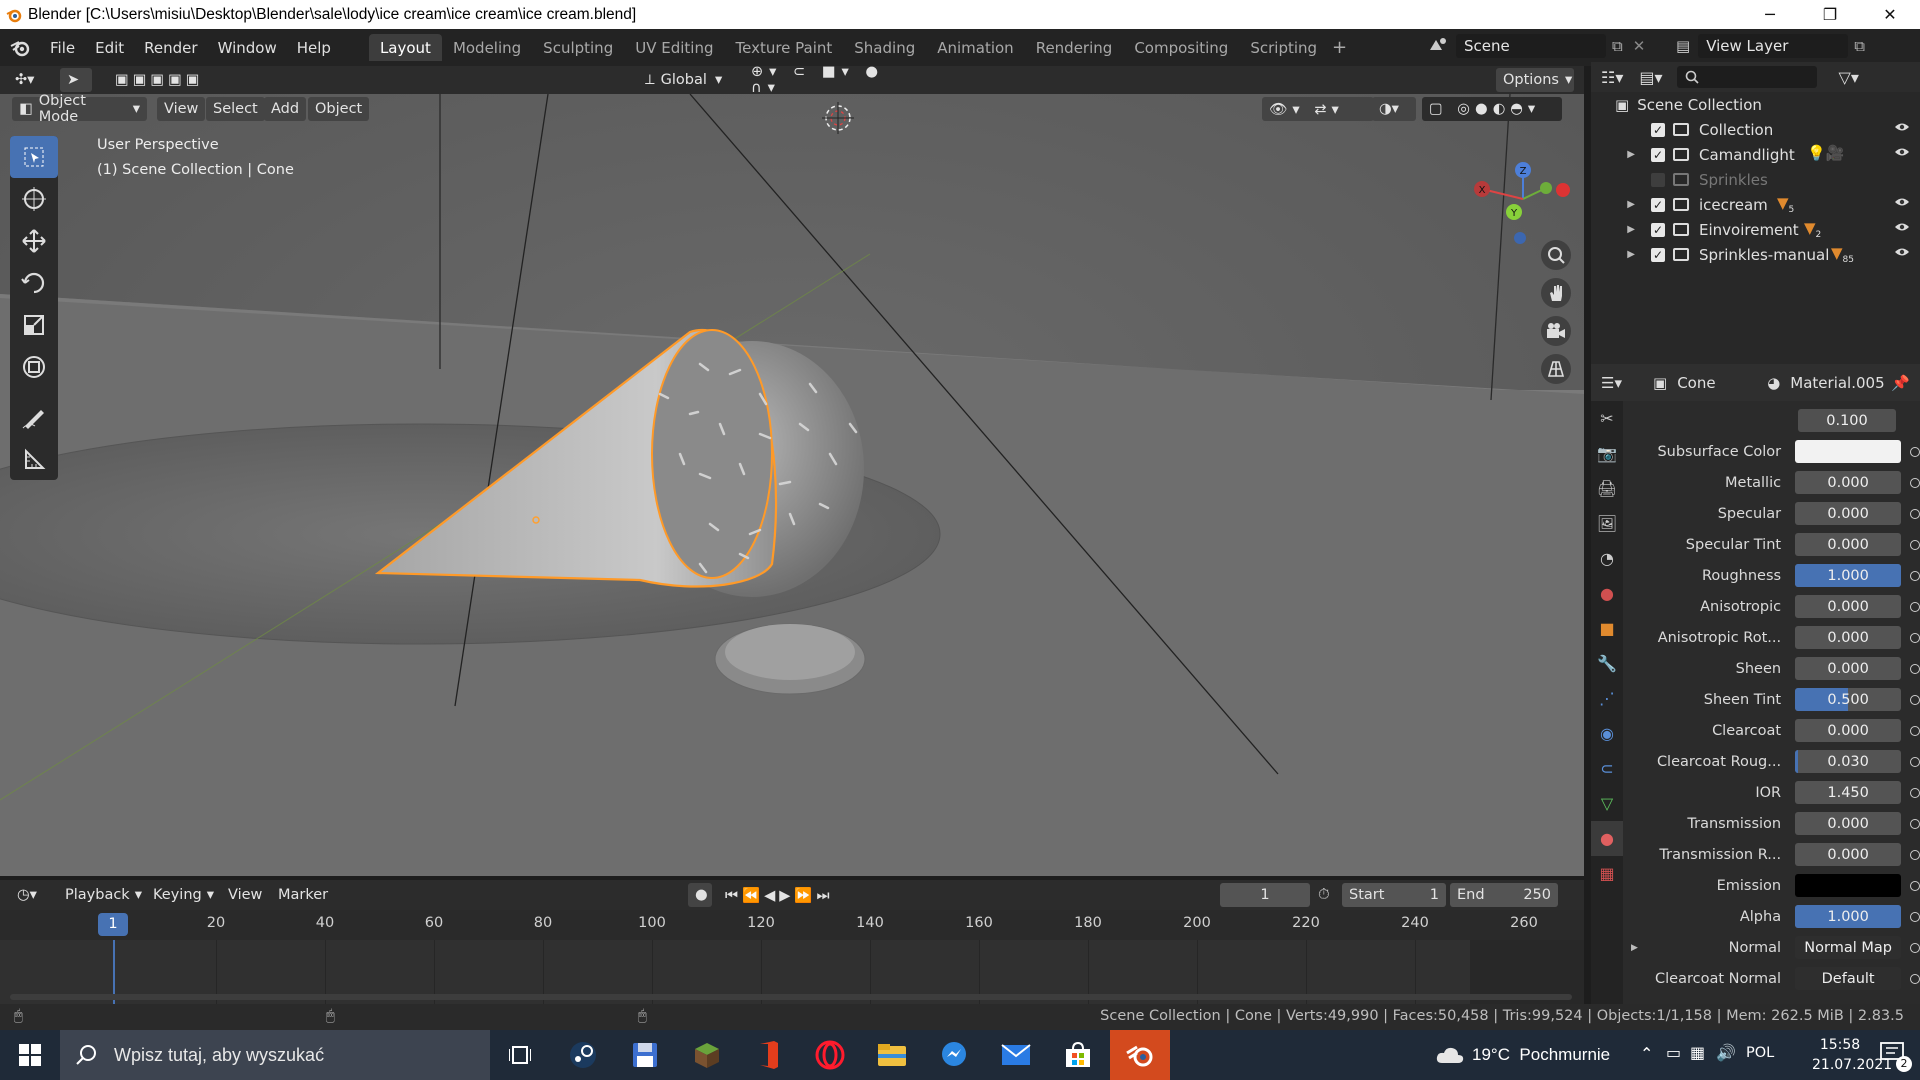 The width and height of the screenshot is (1920, 1080). Describe the element at coordinates (1755, 229) in the screenshot. I see `outliner-item-einvoirement: ▶ ✓ Einvoirement ▼2` at that location.